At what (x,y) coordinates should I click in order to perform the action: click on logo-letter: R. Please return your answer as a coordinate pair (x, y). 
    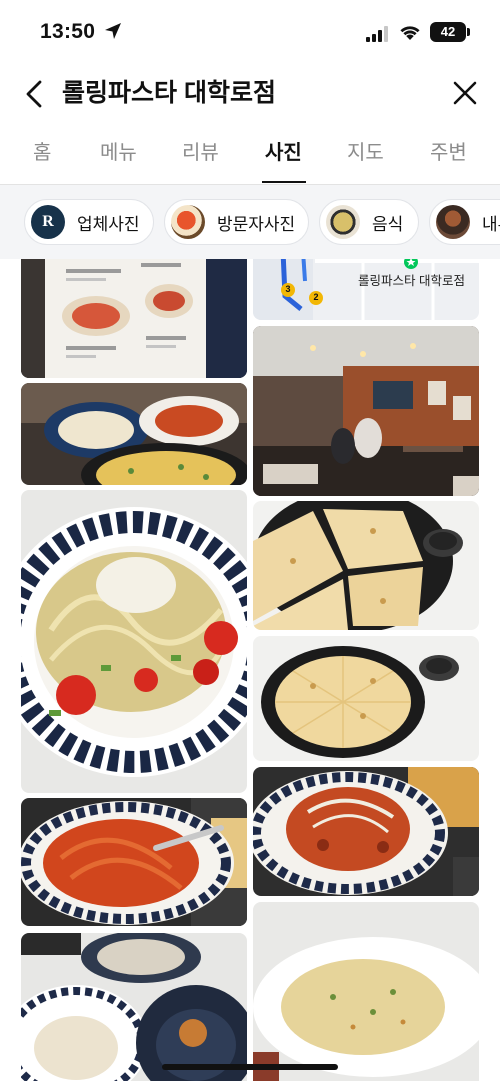
    Looking at the image, I should click on (48, 221).